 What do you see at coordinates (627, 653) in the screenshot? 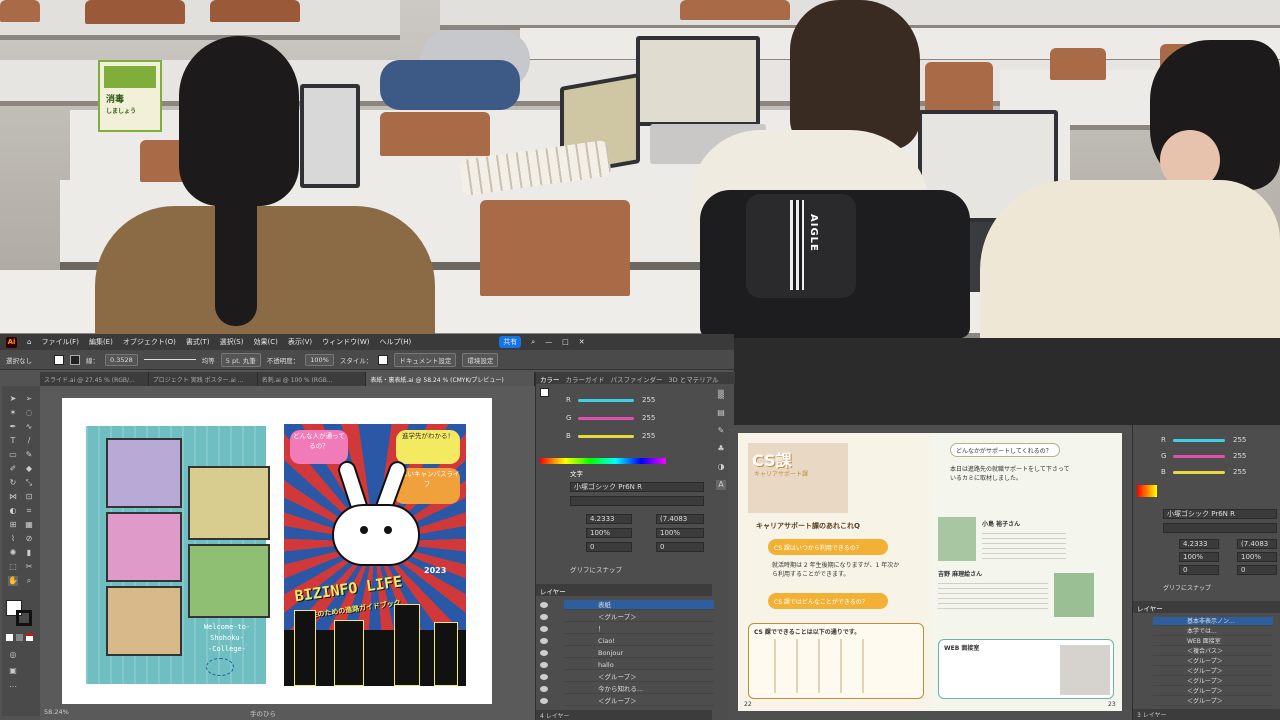
I see `layer-row: Bonjour` at bounding box center [627, 653].